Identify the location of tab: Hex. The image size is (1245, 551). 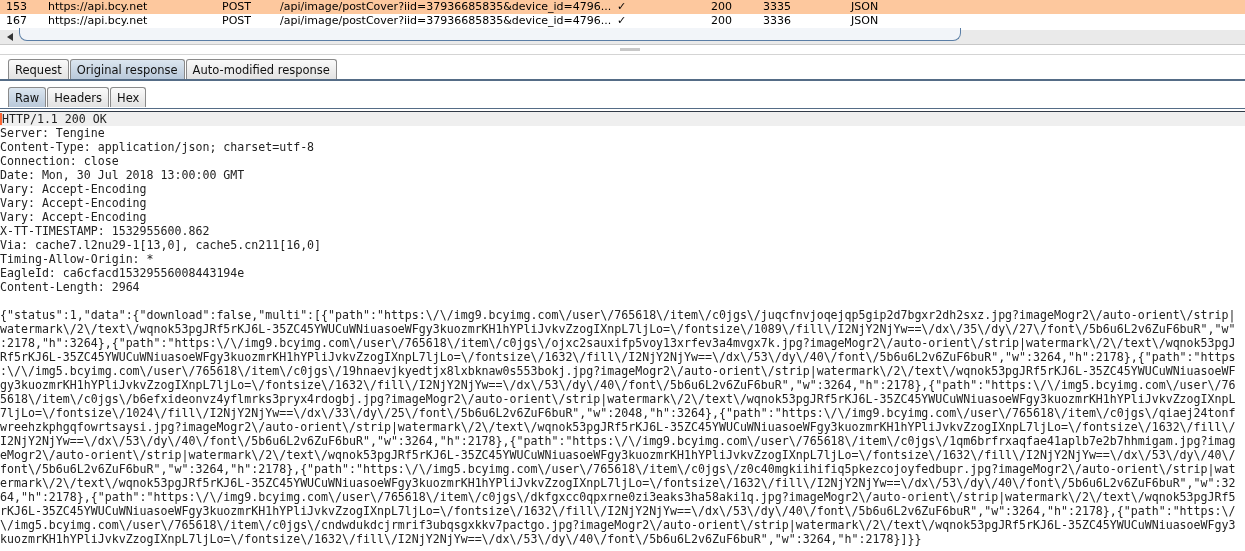
(128, 97).